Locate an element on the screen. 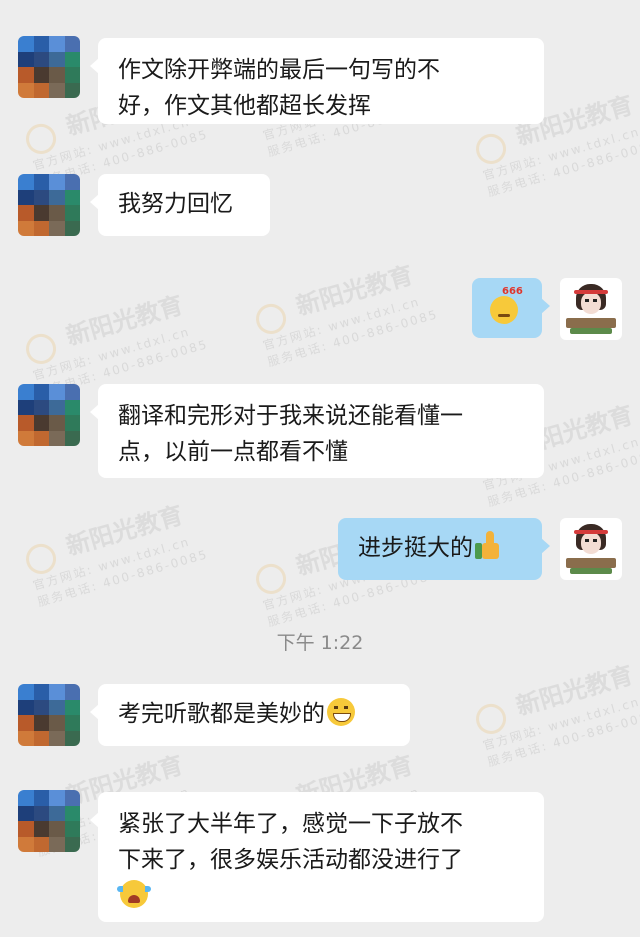 The width and height of the screenshot is (640, 937). message-text-line: 作文除开弊端的最后一句写的不 is located at coordinates (279, 70).